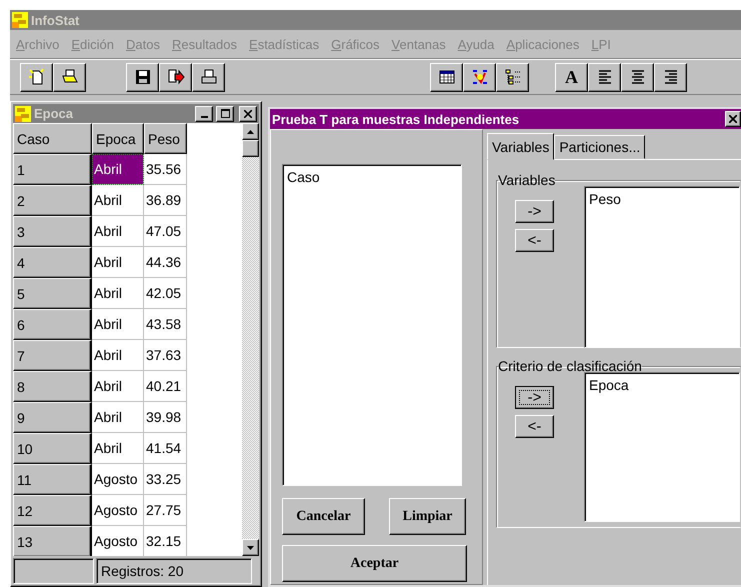 The image size is (741, 587). I want to click on clear-button: Limpiar, so click(427, 516).